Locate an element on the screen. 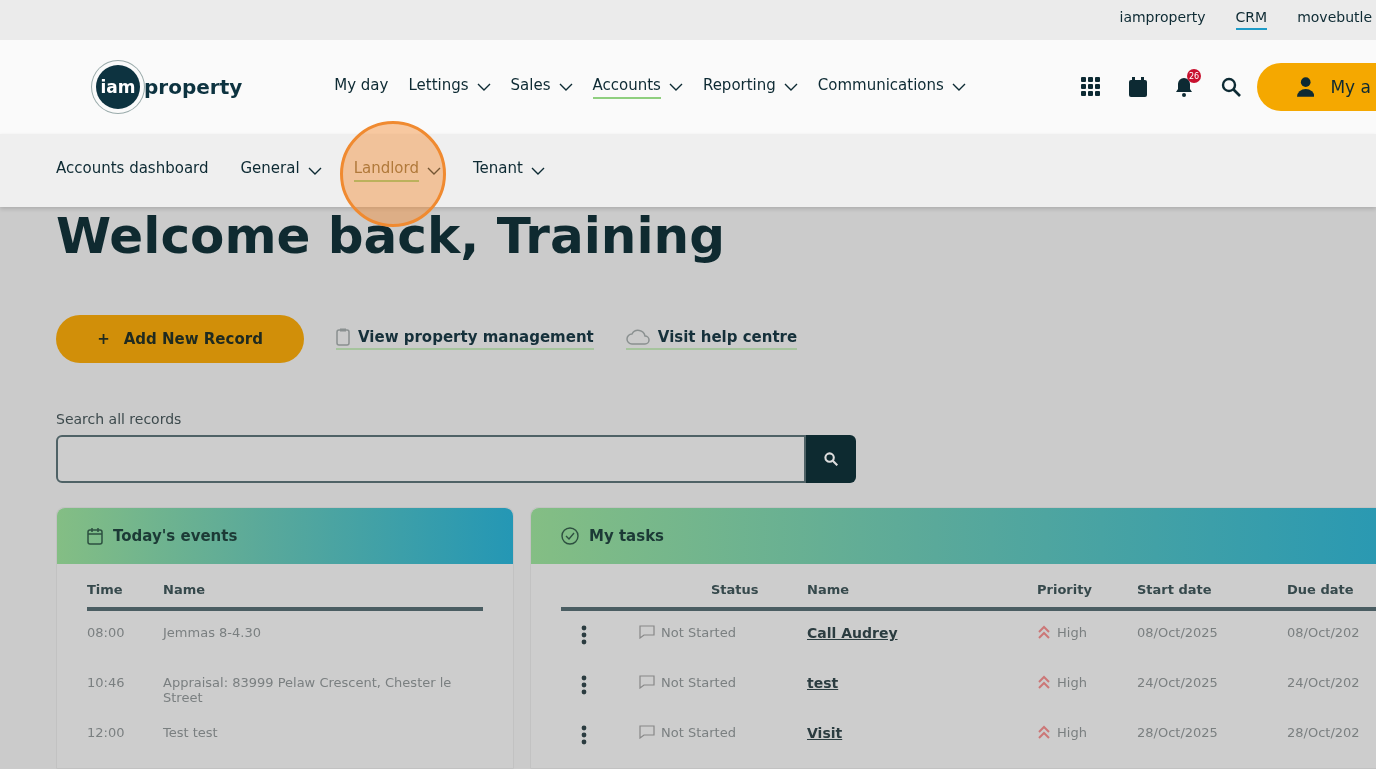 The height and width of the screenshot is (769, 1376). search-label: Search all records is located at coordinates (119, 419).